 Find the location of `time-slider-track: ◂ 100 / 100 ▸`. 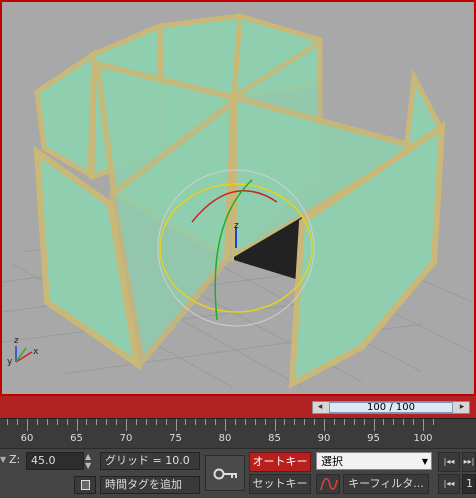

time-slider-track: ◂ 100 / 100 ▸ is located at coordinates (391, 407).